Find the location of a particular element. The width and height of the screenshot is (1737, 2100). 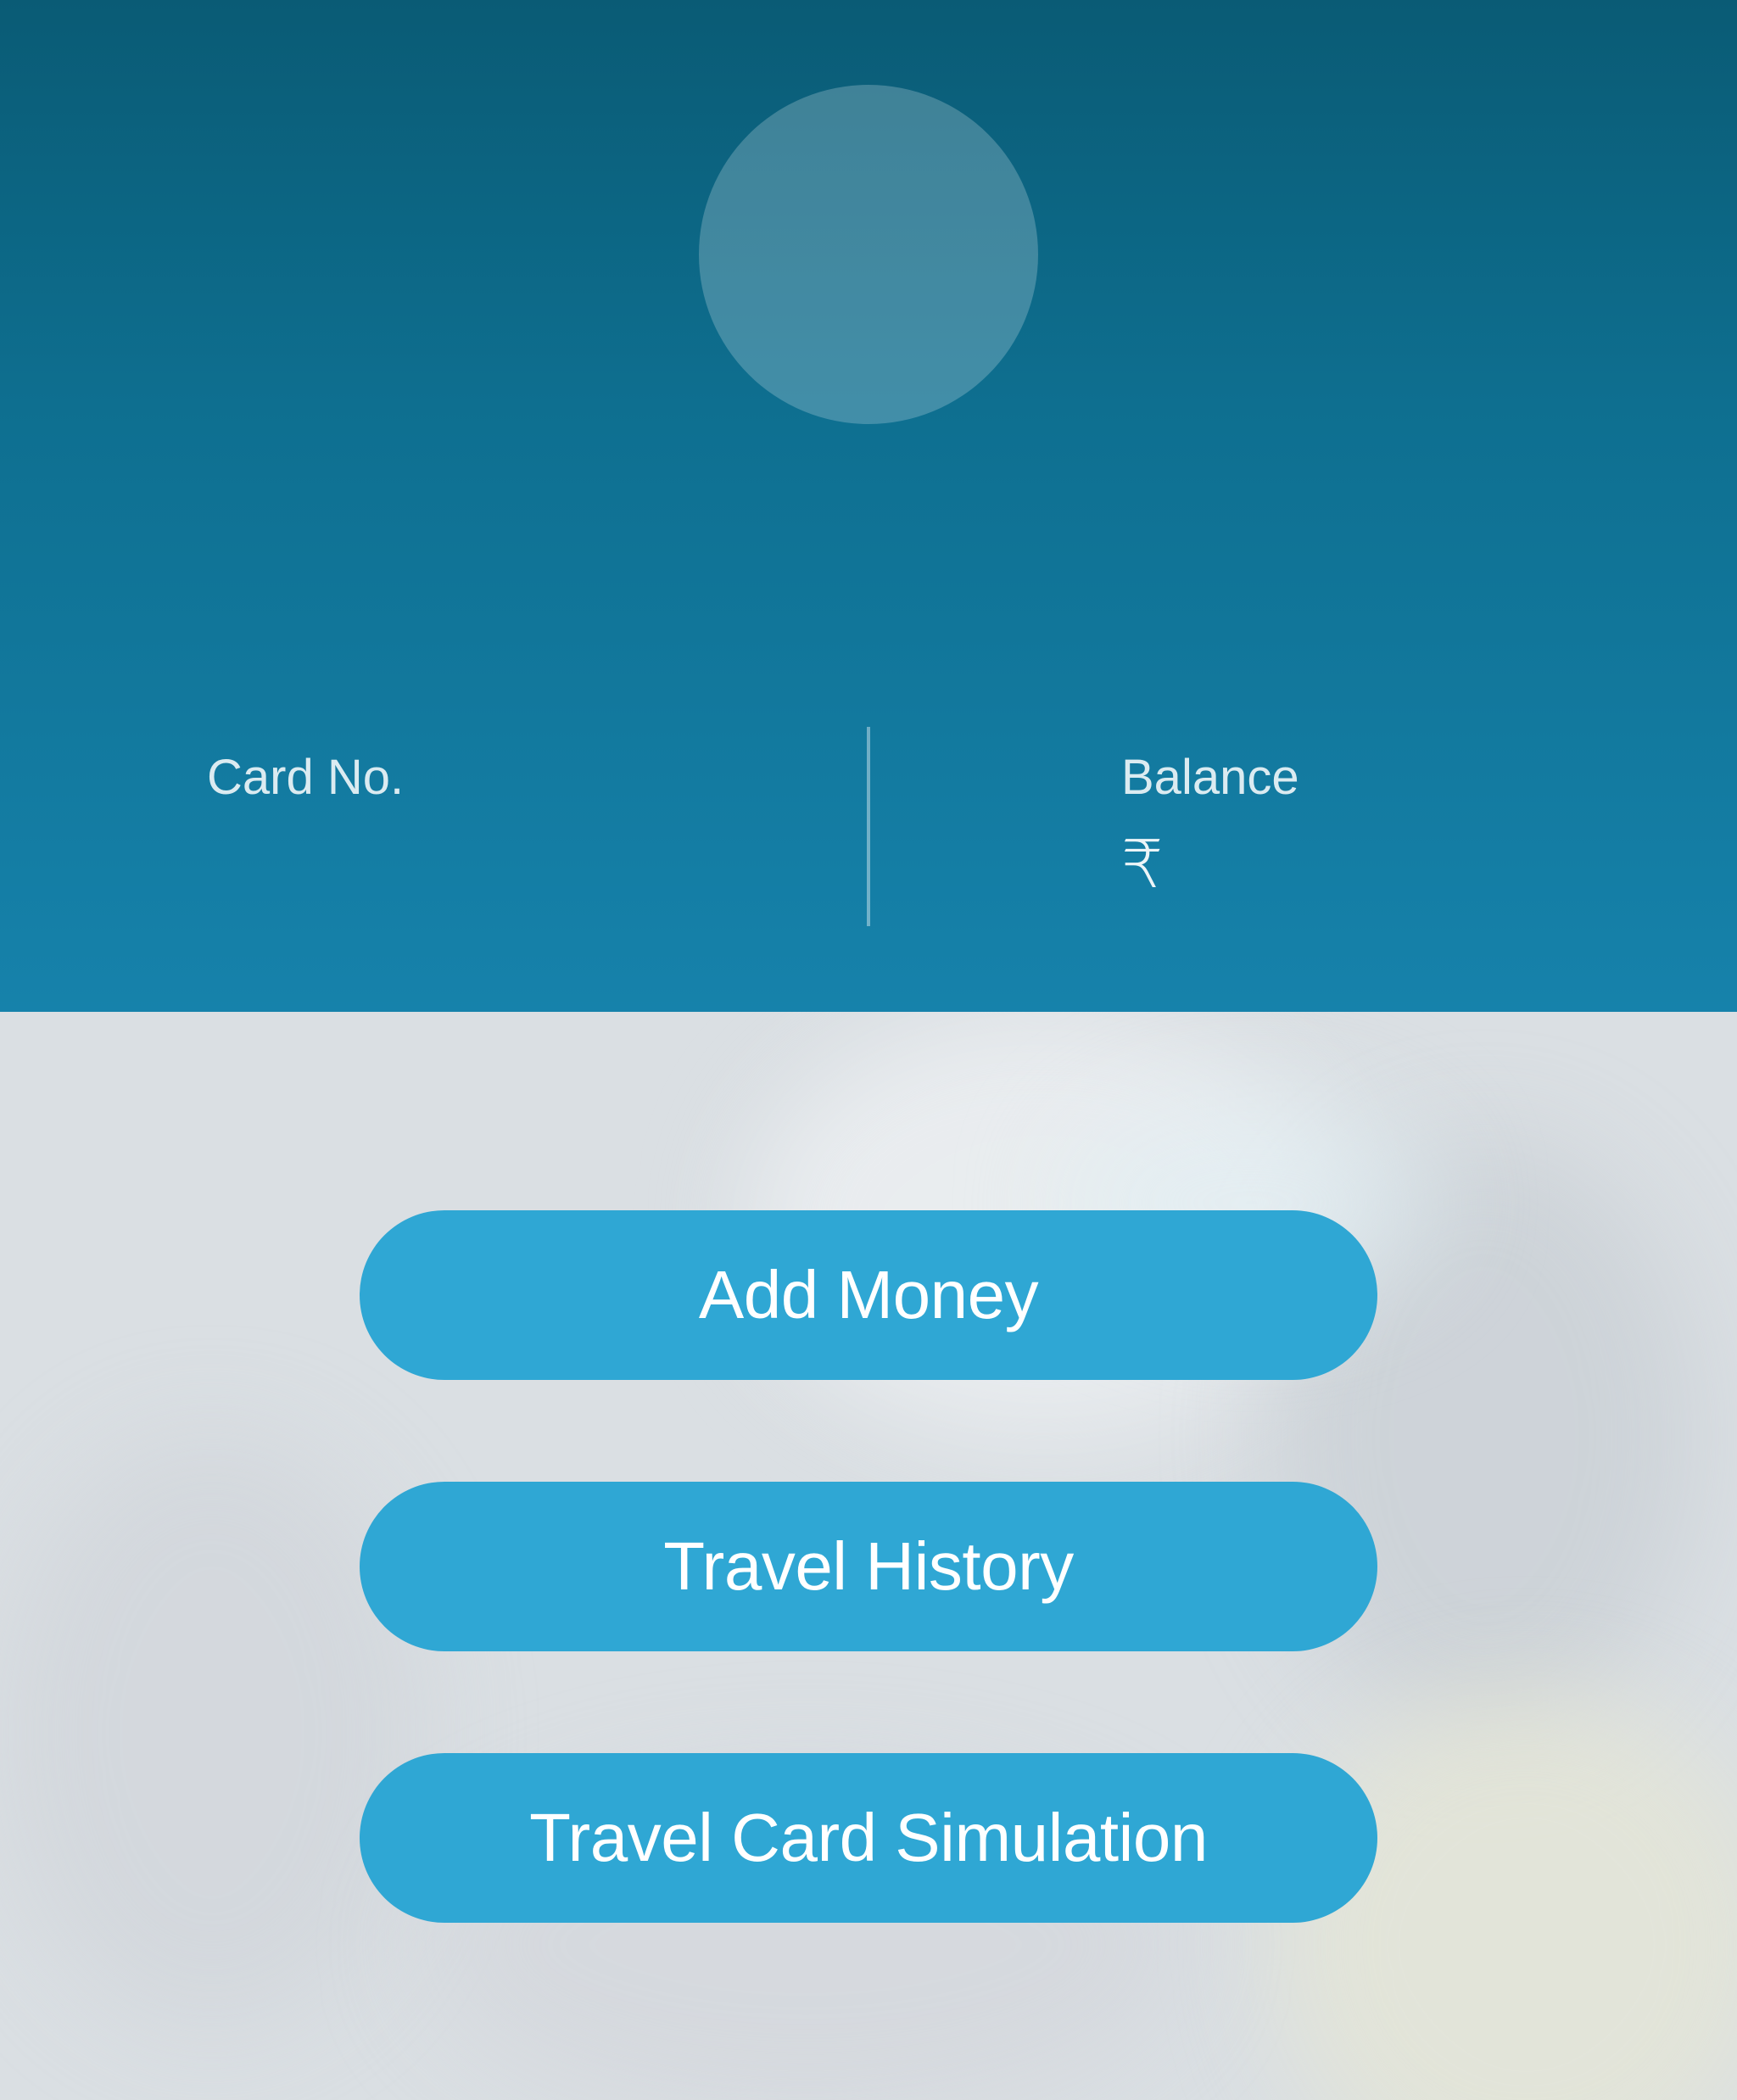

travel-history-button: Travel History is located at coordinates (868, 1567).